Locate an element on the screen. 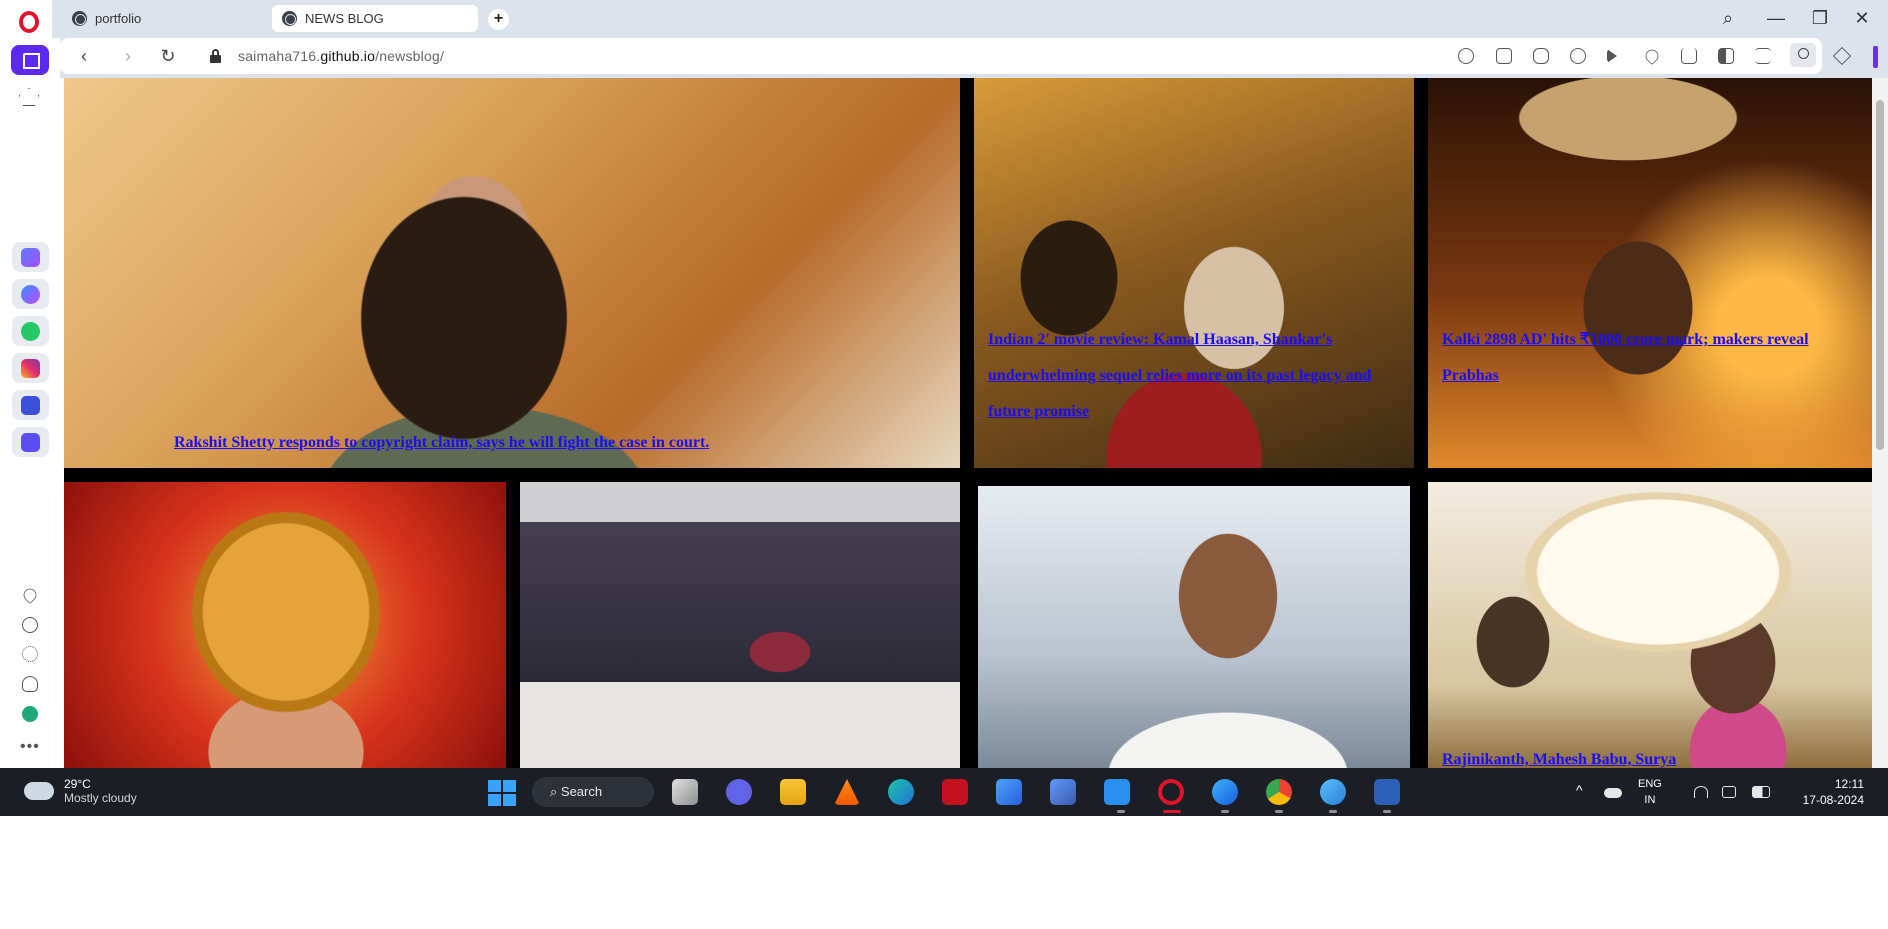 The height and width of the screenshot is (929, 1888). opera-sidebar: ••• is located at coordinates (26, 384).